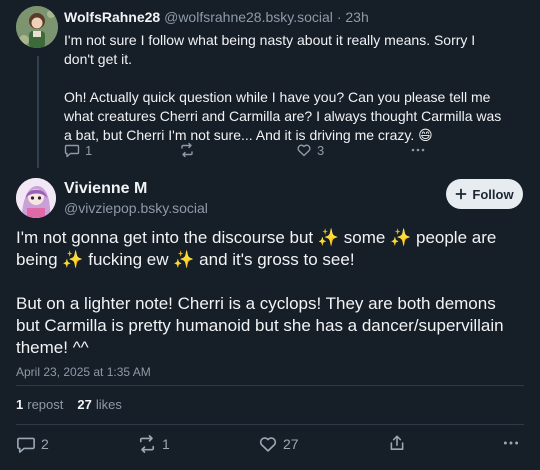 The height and width of the screenshot is (470, 540). I want to click on reply-more-button, so click(418, 150).